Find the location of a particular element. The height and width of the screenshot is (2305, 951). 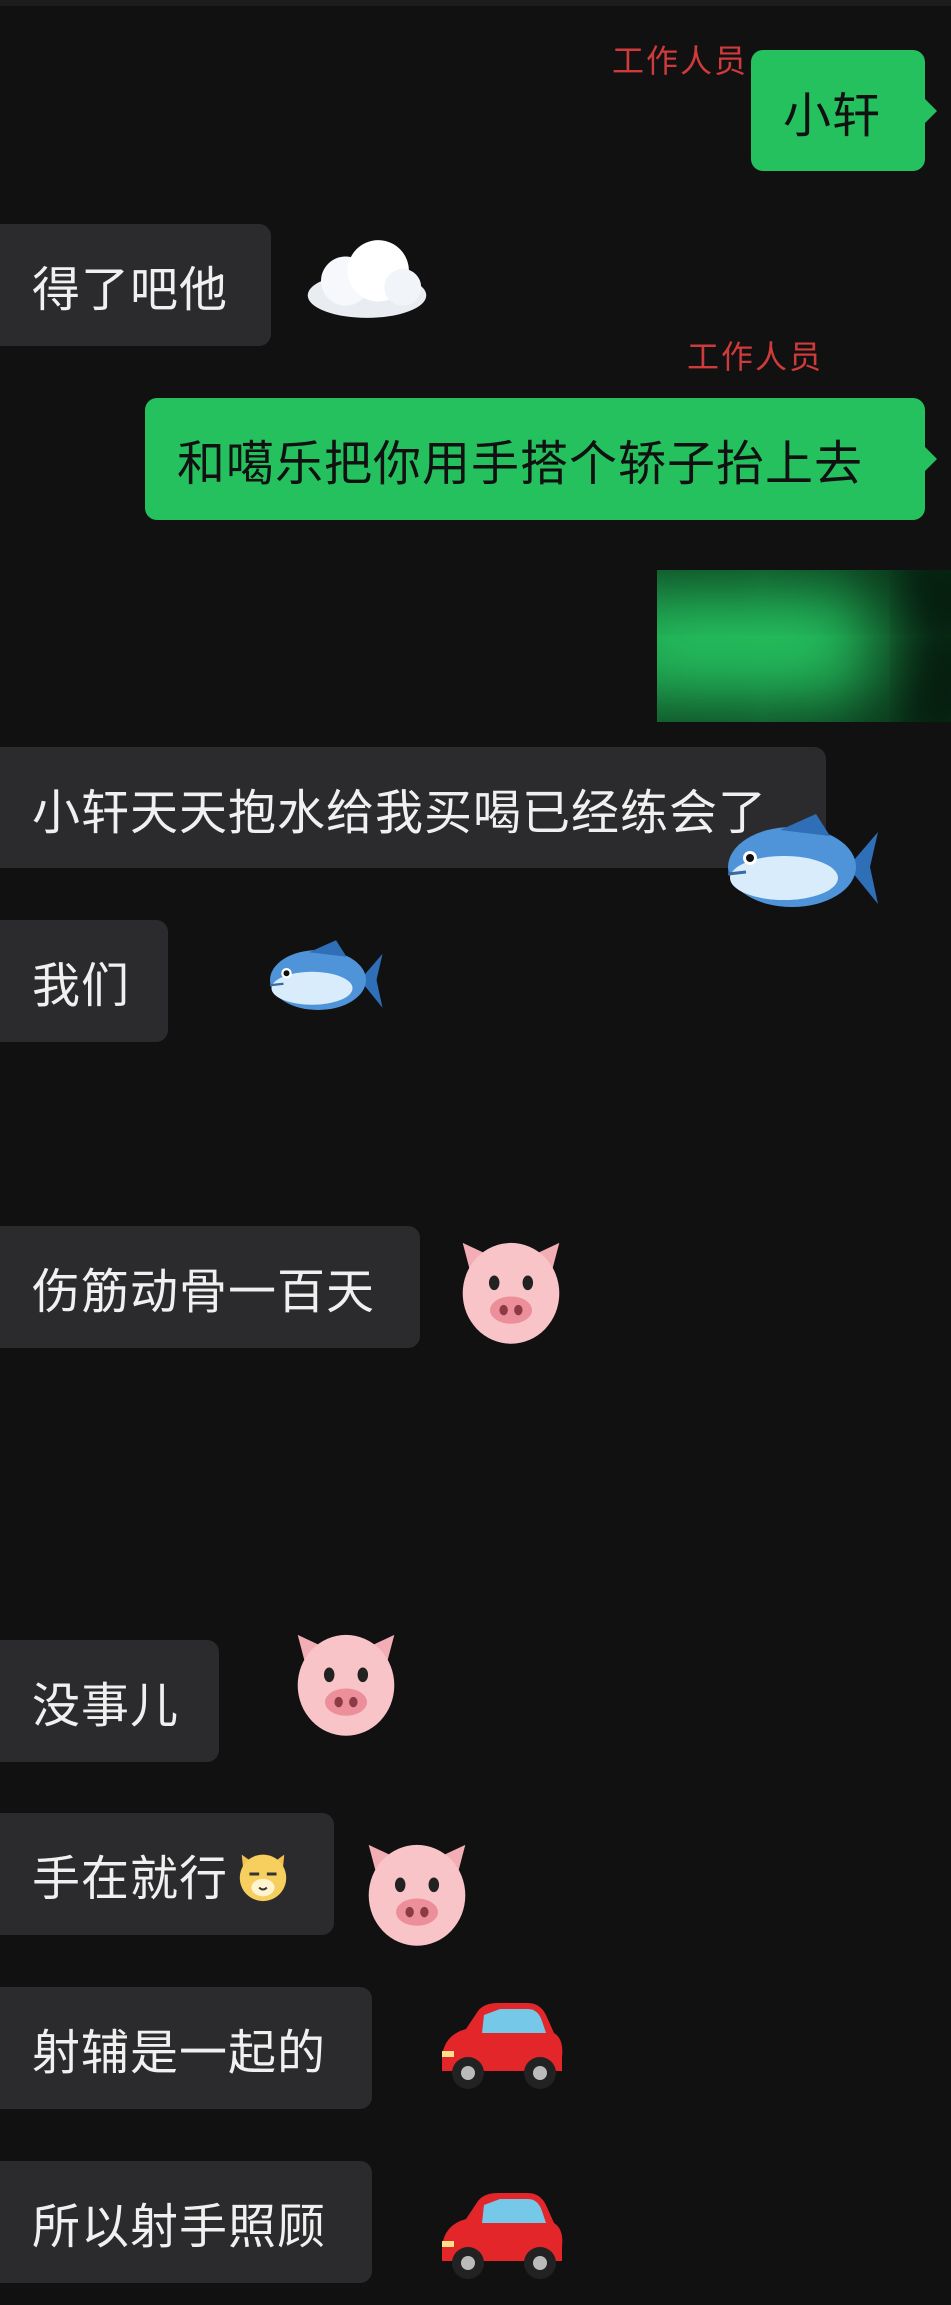

received-message-bubble: 伤筋动骨一百天 is located at coordinates (210, 1287).